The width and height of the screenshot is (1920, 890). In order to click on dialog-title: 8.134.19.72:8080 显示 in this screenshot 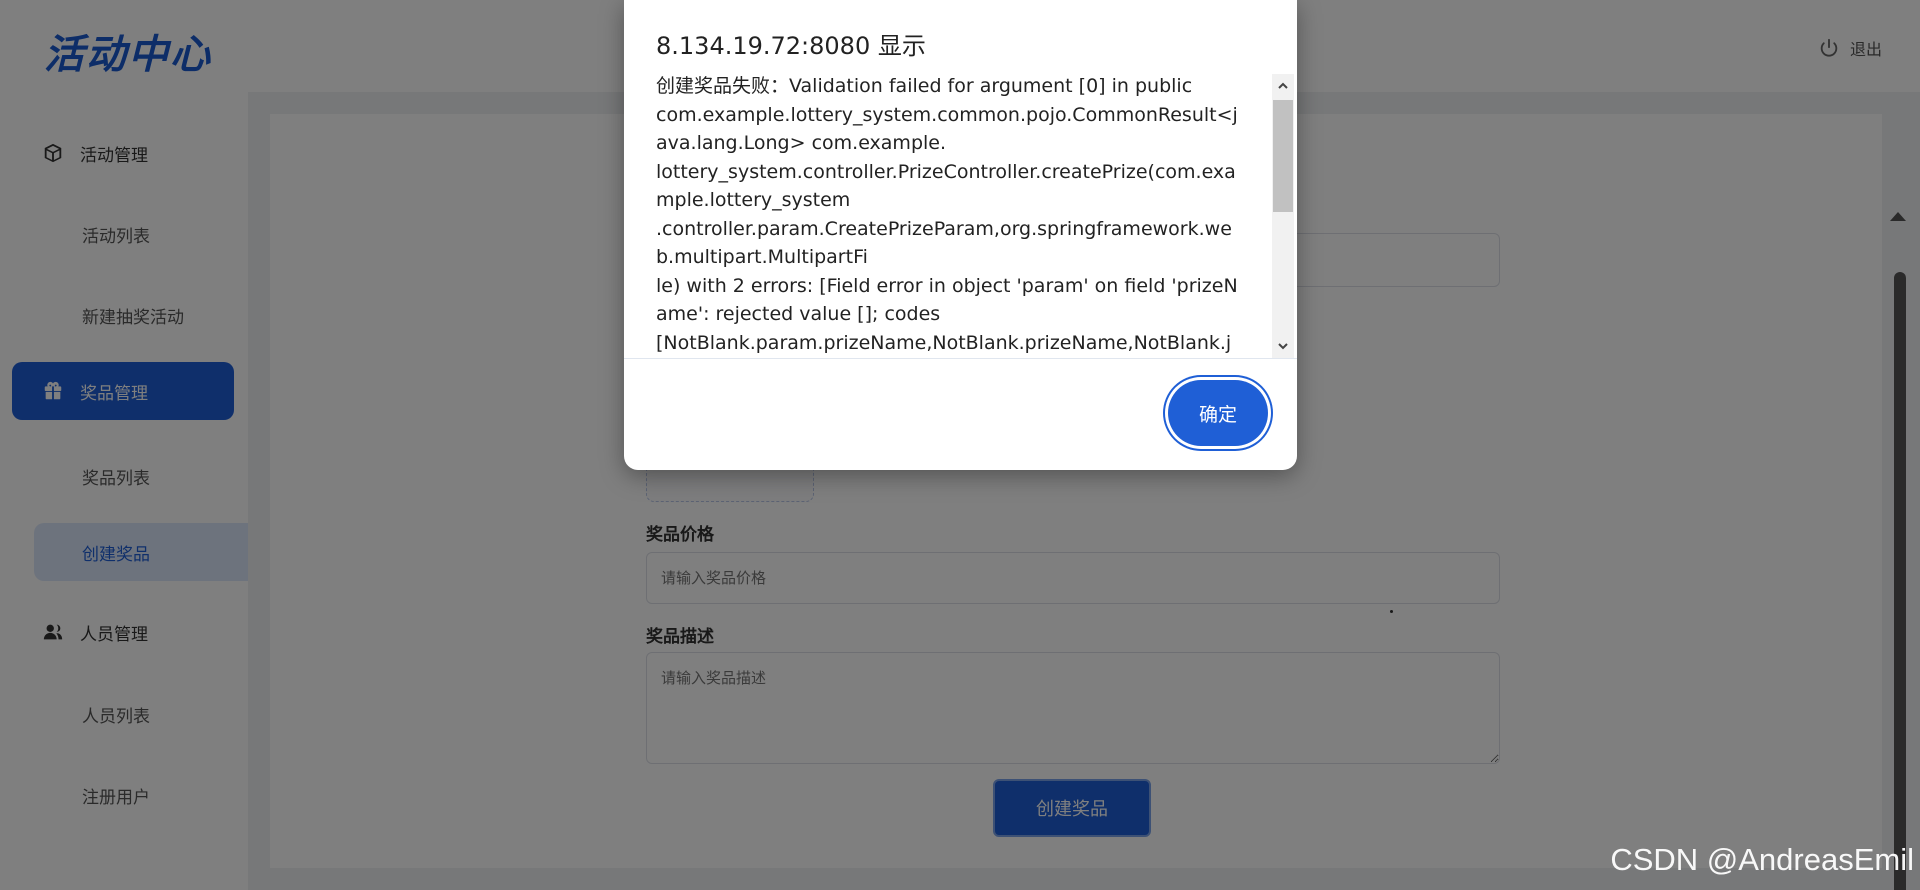, I will do `click(791, 46)`.